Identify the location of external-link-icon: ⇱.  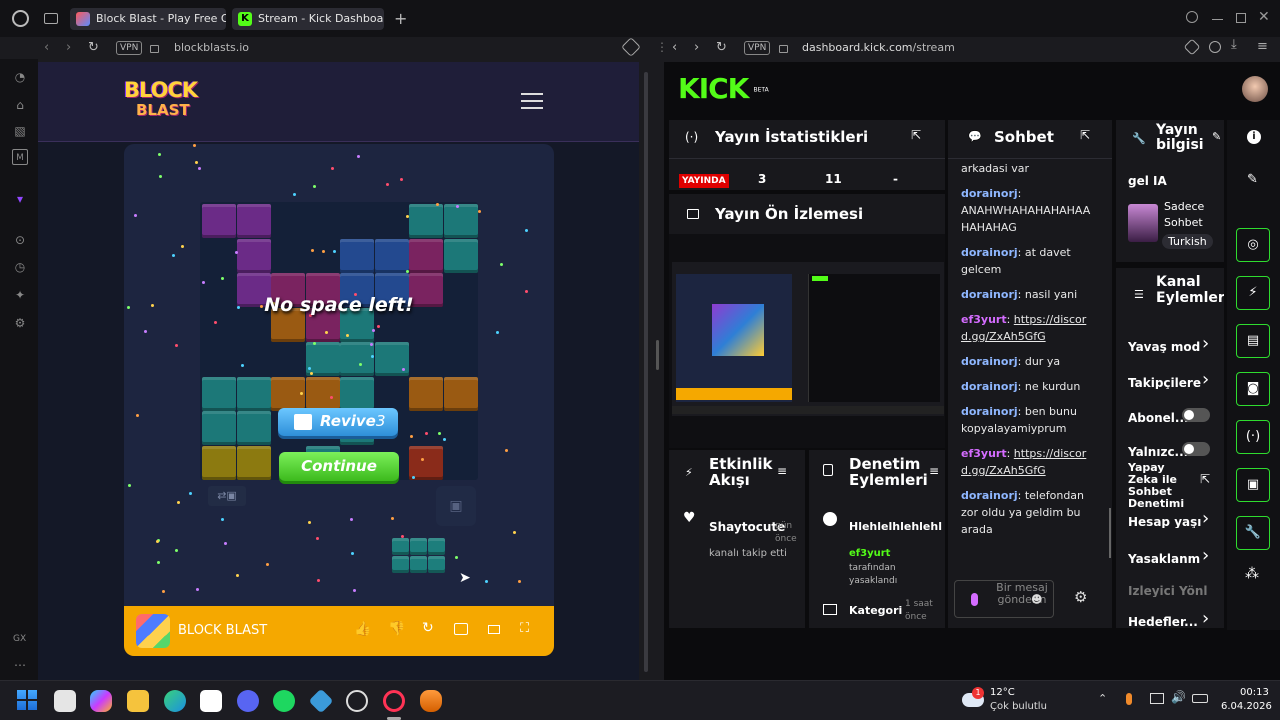
(1205, 479).